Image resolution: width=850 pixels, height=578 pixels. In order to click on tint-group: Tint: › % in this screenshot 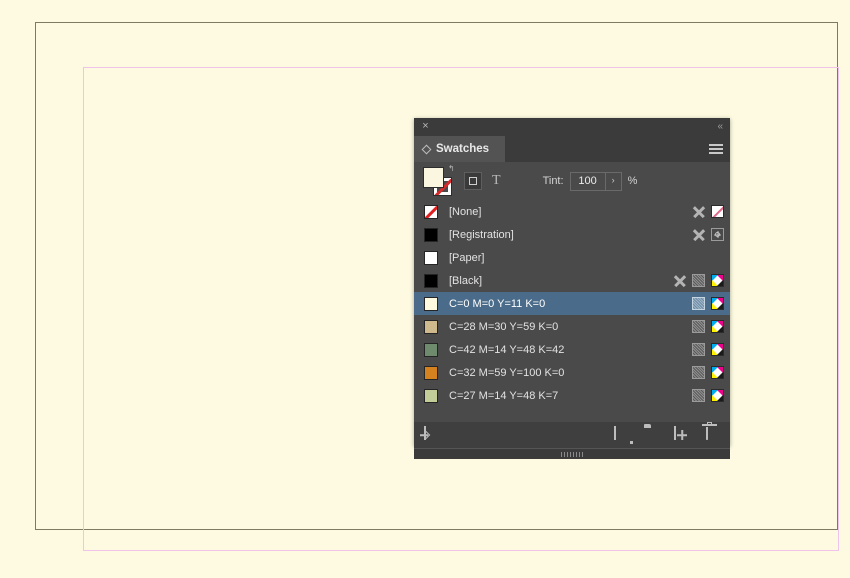, I will do `click(589, 181)`.